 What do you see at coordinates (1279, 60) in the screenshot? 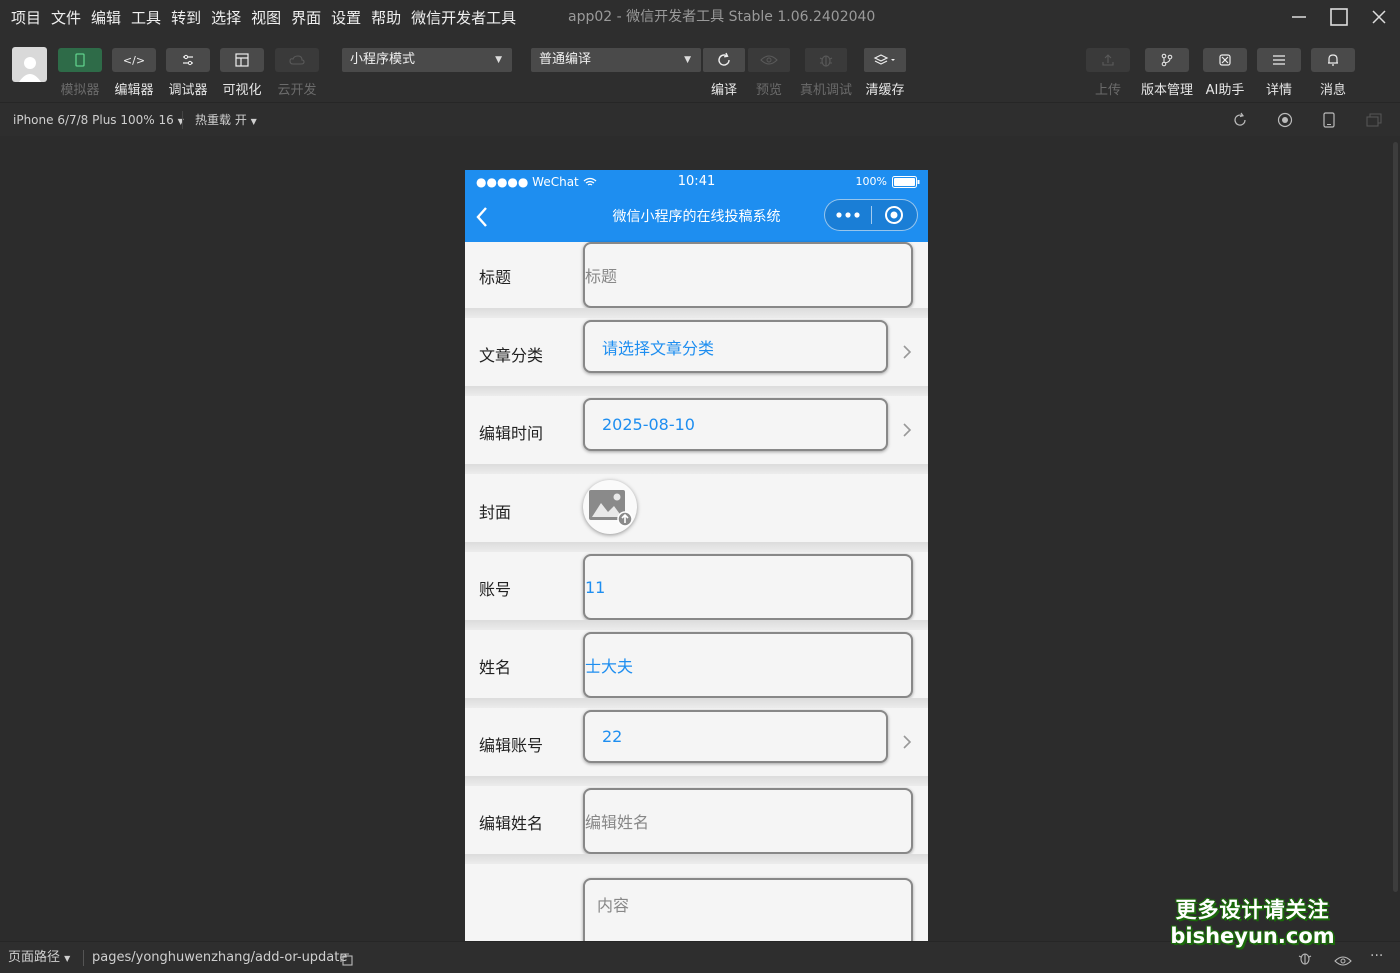
I see `details-button` at bounding box center [1279, 60].